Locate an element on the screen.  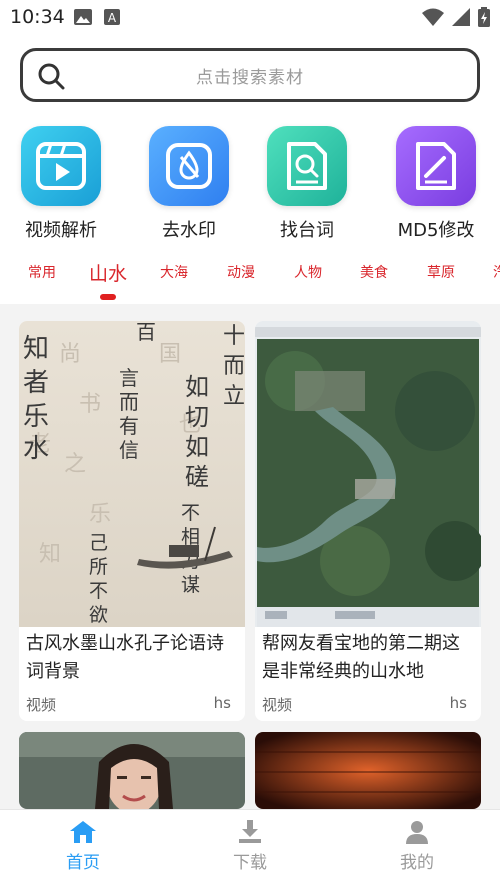
md5-edit-icon is located at coordinates (436, 166).